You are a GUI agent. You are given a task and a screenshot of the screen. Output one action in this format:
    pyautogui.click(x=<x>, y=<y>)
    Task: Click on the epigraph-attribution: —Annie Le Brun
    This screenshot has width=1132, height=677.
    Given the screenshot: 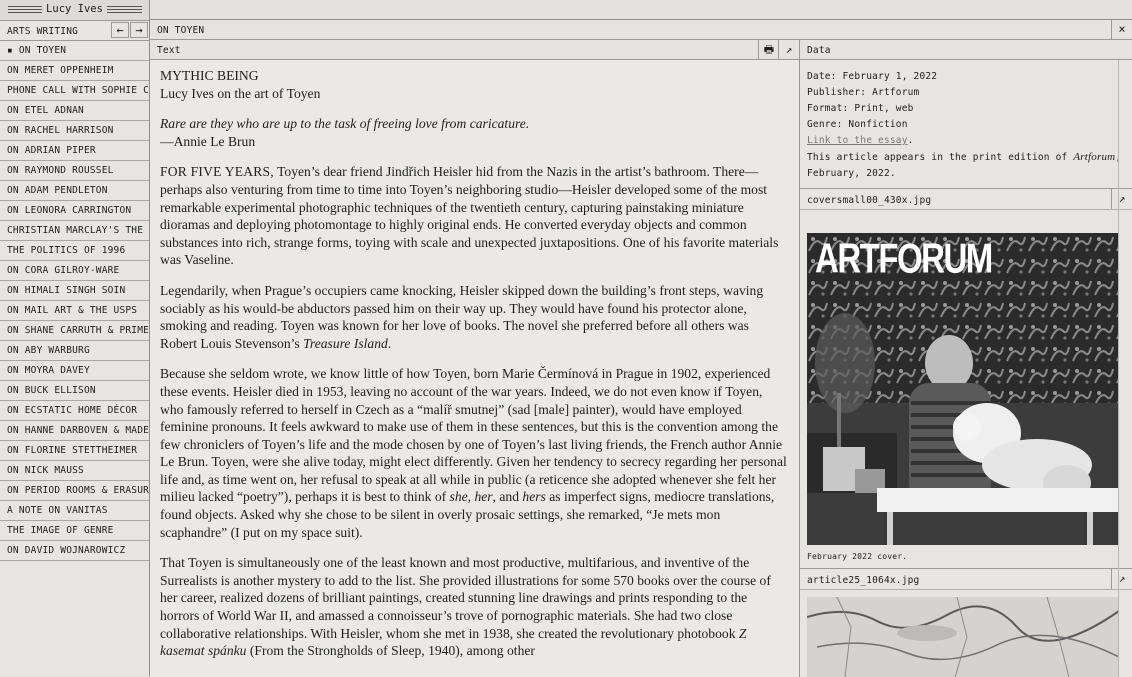 What is the action you would take?
    pyautogui.click(x=208, y=141)
    